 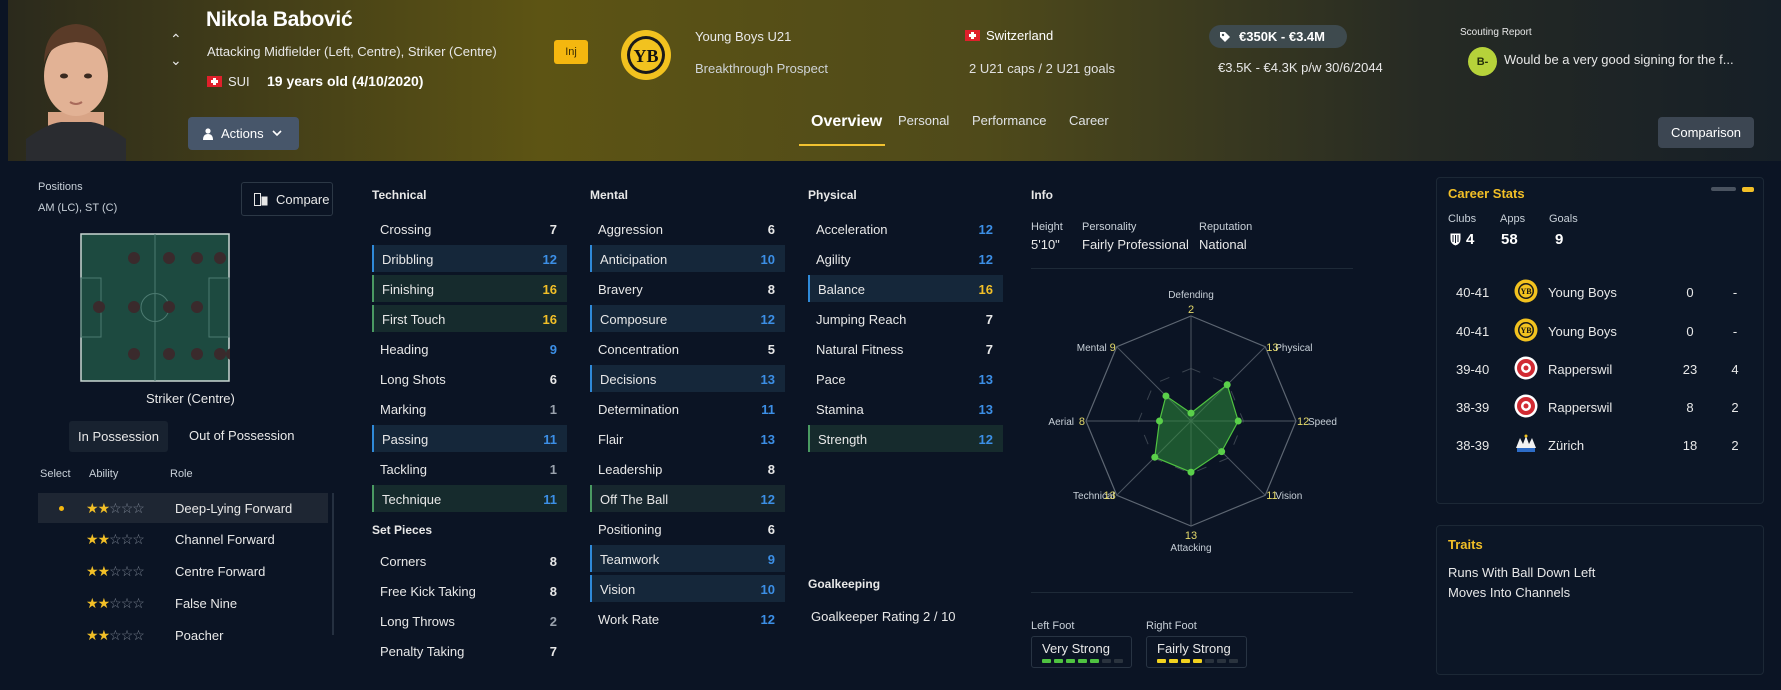 I want to click on attribute-name: Corners, so click(x=403, y=561).